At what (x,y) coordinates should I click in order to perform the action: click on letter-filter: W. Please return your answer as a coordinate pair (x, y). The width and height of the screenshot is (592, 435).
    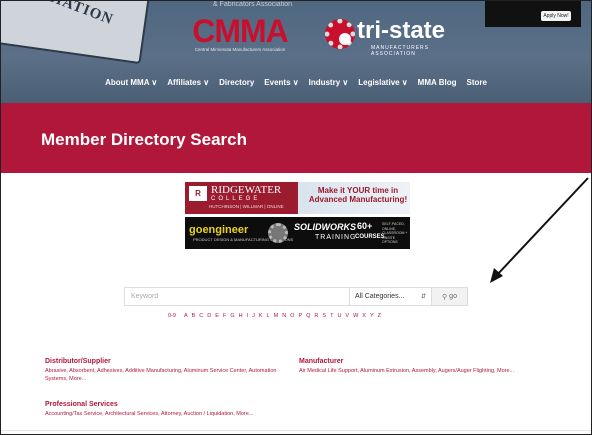
    Looking at the image, I should click on (355, 316).